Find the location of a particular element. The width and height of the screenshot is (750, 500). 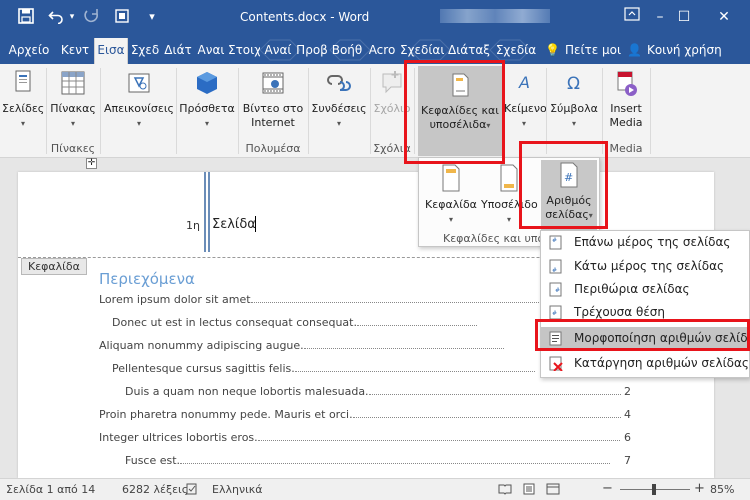

link-icon is located at coordinates (339, 83).